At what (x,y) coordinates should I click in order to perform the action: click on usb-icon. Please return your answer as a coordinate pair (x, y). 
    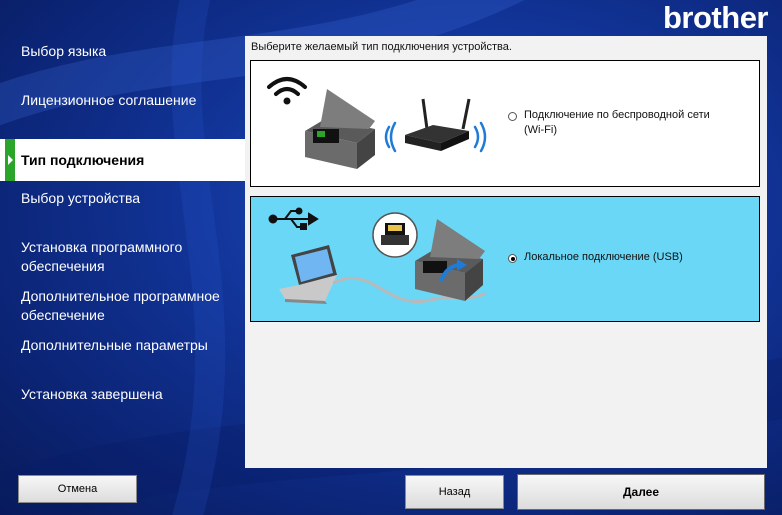
    Looking at the image, I should click on (293, 218).